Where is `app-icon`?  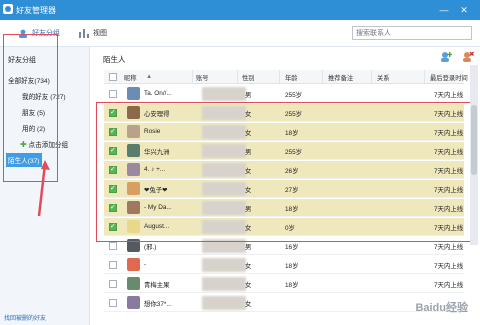 app-icon is located at coordinates (8, 9).